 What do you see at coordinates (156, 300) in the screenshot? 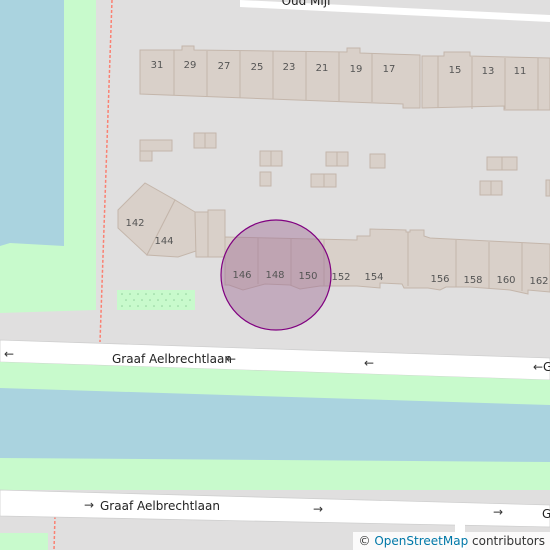
I see `garden-area` at bounding box center [156, 300].